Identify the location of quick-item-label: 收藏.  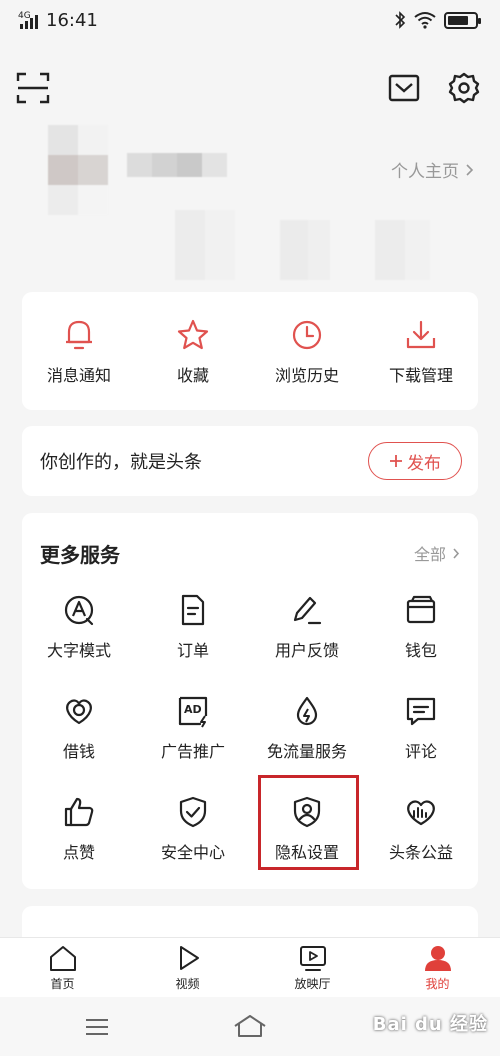
(192, 375).